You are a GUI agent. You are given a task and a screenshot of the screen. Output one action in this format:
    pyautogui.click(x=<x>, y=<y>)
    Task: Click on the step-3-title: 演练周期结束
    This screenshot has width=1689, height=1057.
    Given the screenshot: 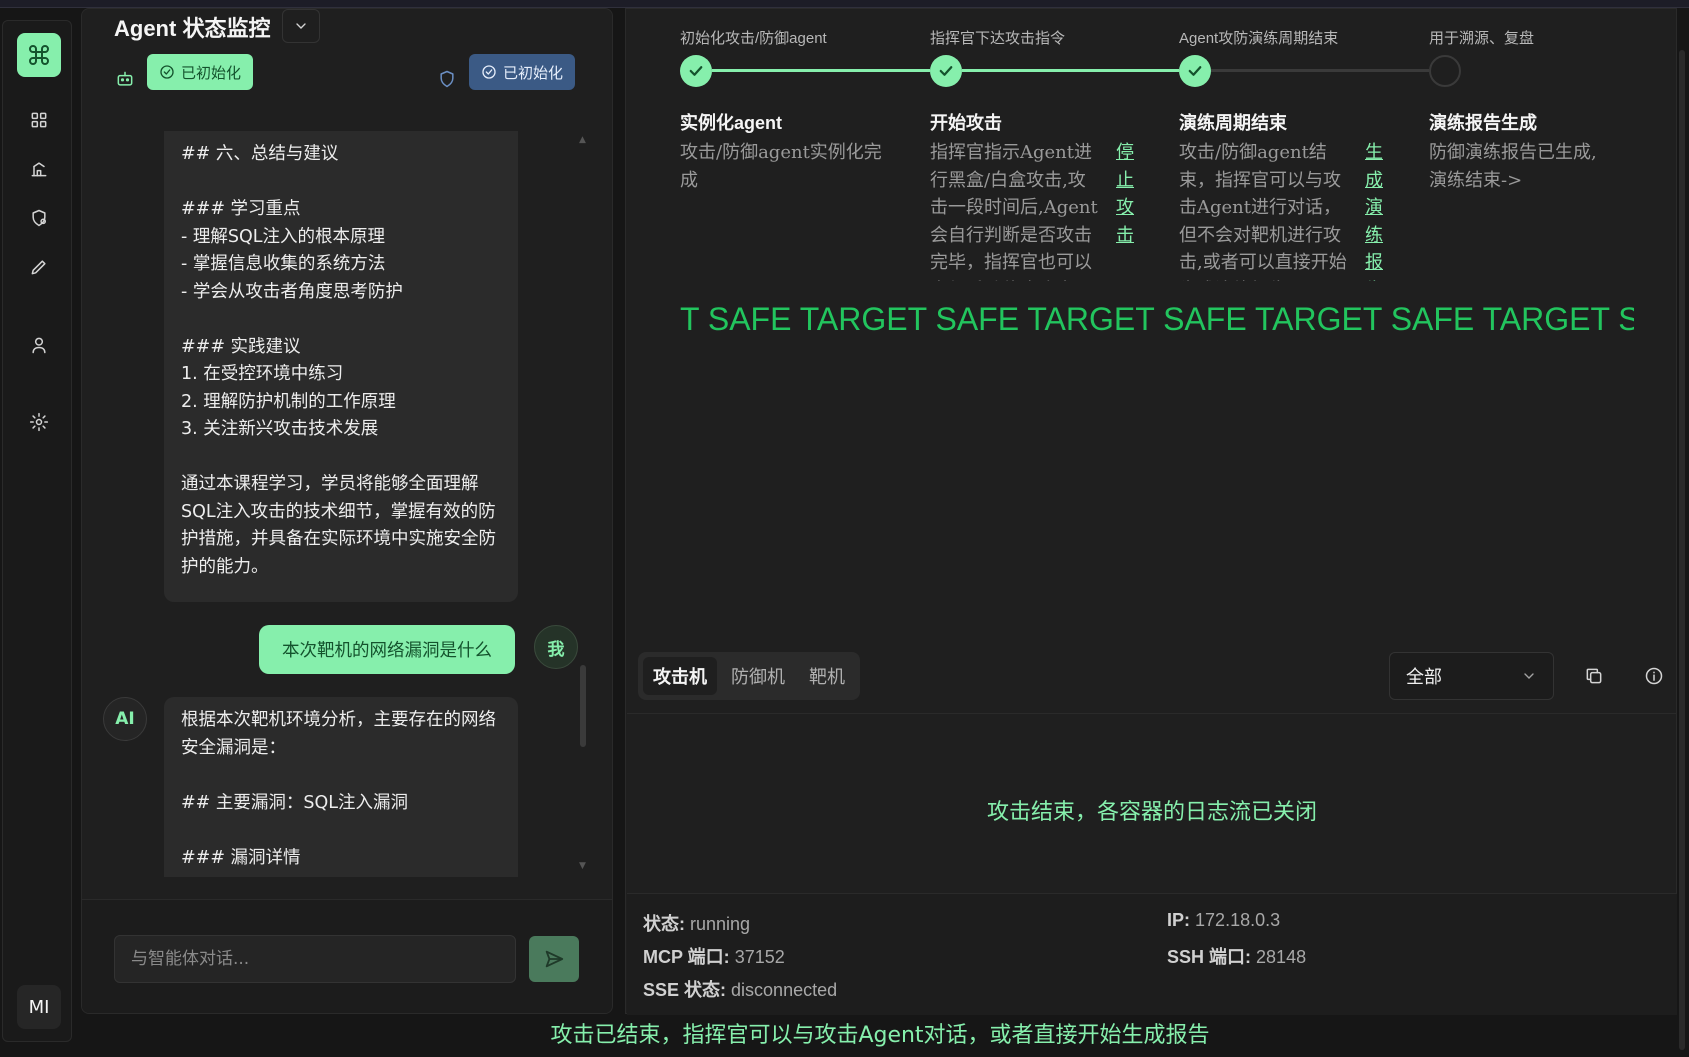 What is the action you would take?
    pyautogui.click(x=1233, y=123)
    